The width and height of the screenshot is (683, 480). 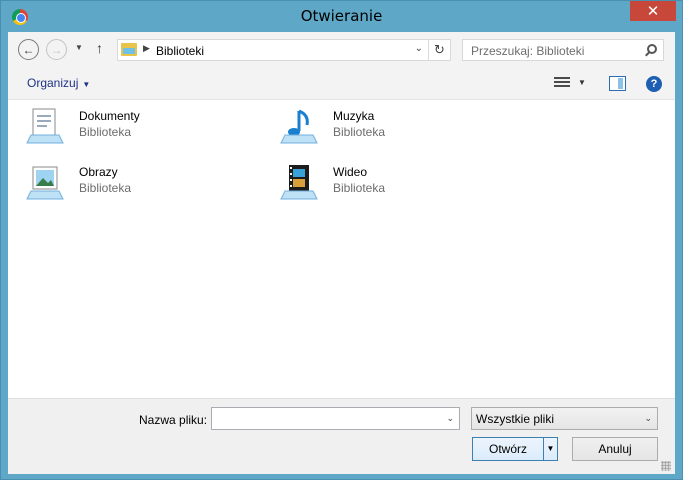 I want to click on breadcrumb-chevron-icon: ▶, so click(x=146, y=48).